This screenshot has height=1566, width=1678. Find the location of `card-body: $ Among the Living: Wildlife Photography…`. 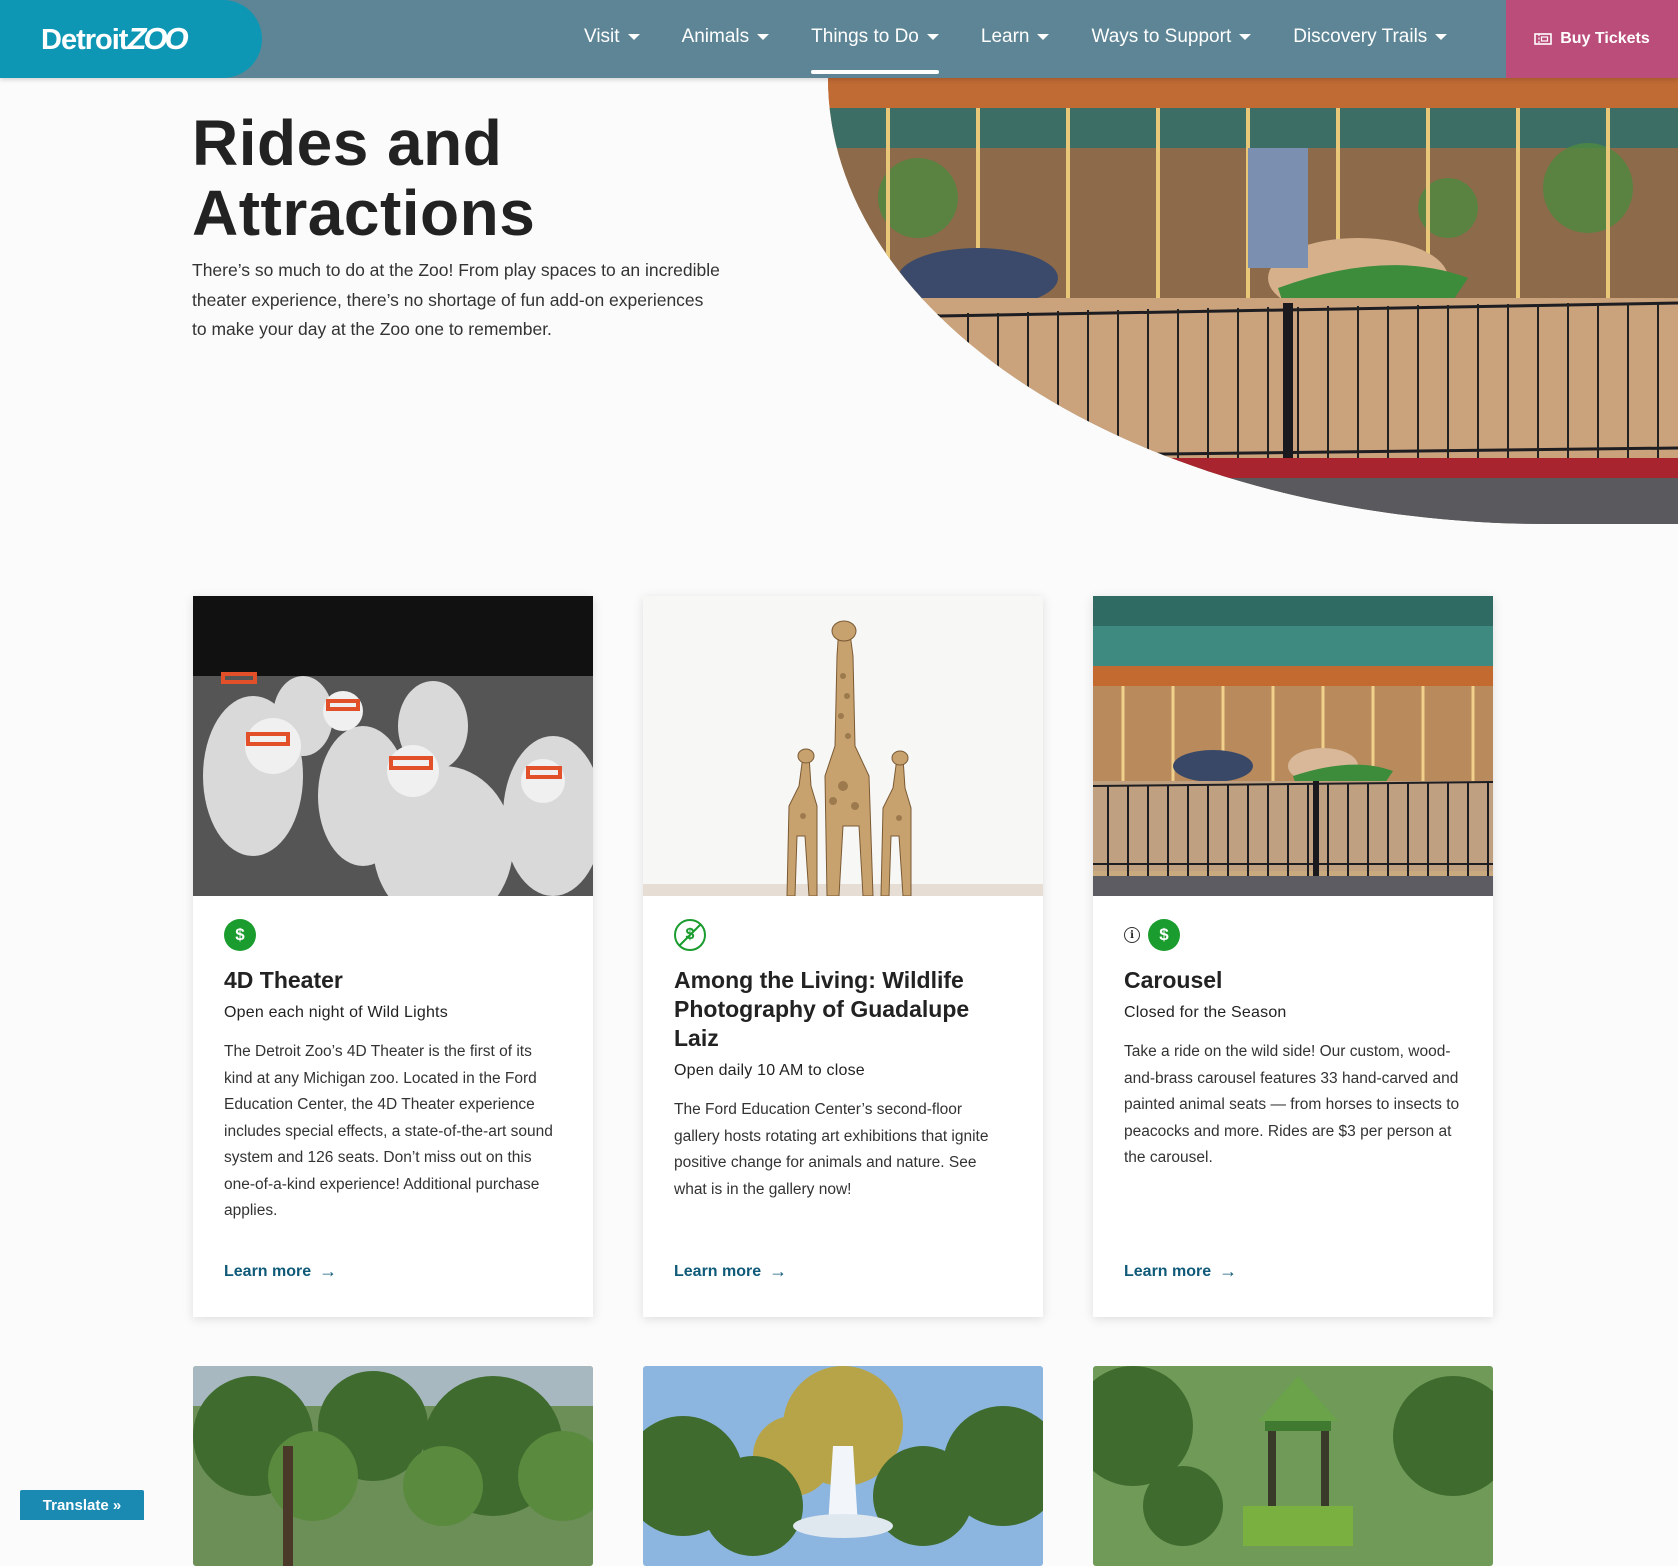

card-body: $ Among the Living: Wildlife Photography… is located at coordinates (843, 1060).